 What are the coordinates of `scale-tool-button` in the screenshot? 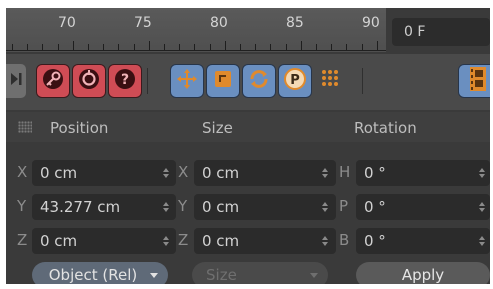 It's located at (223, 81).